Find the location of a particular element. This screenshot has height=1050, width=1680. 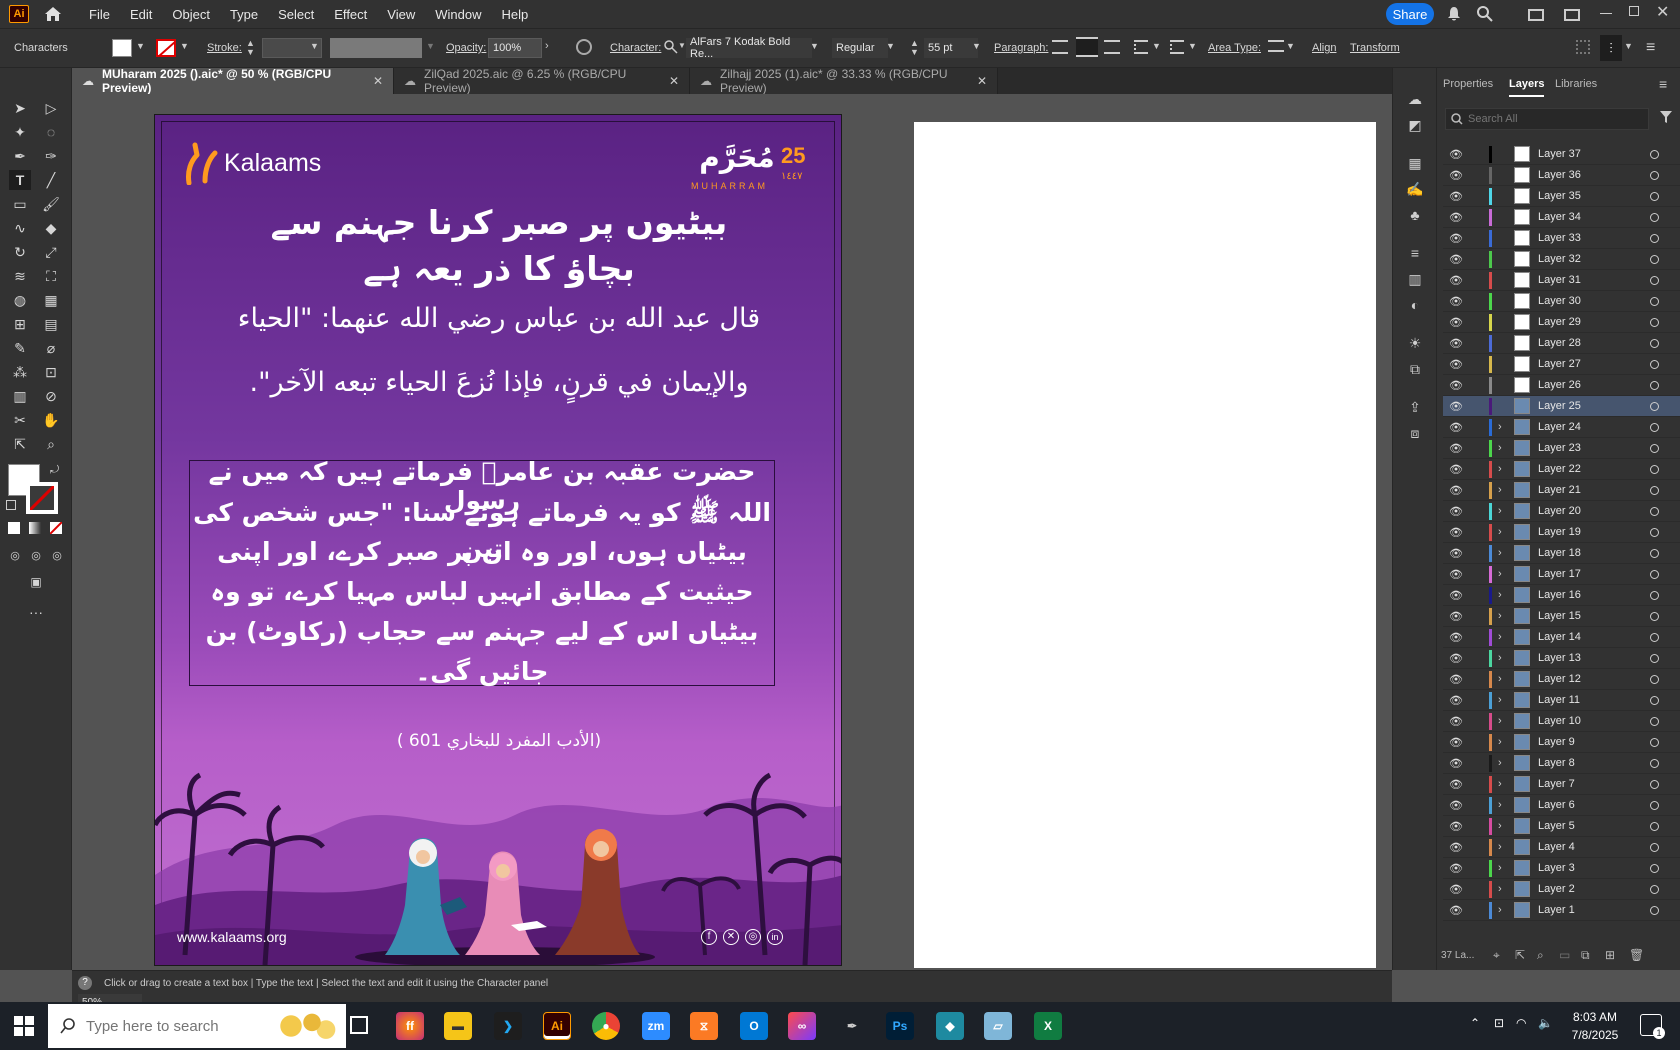

magic-wand-tool-icon: ✦ is located at coordinates (20, 132).